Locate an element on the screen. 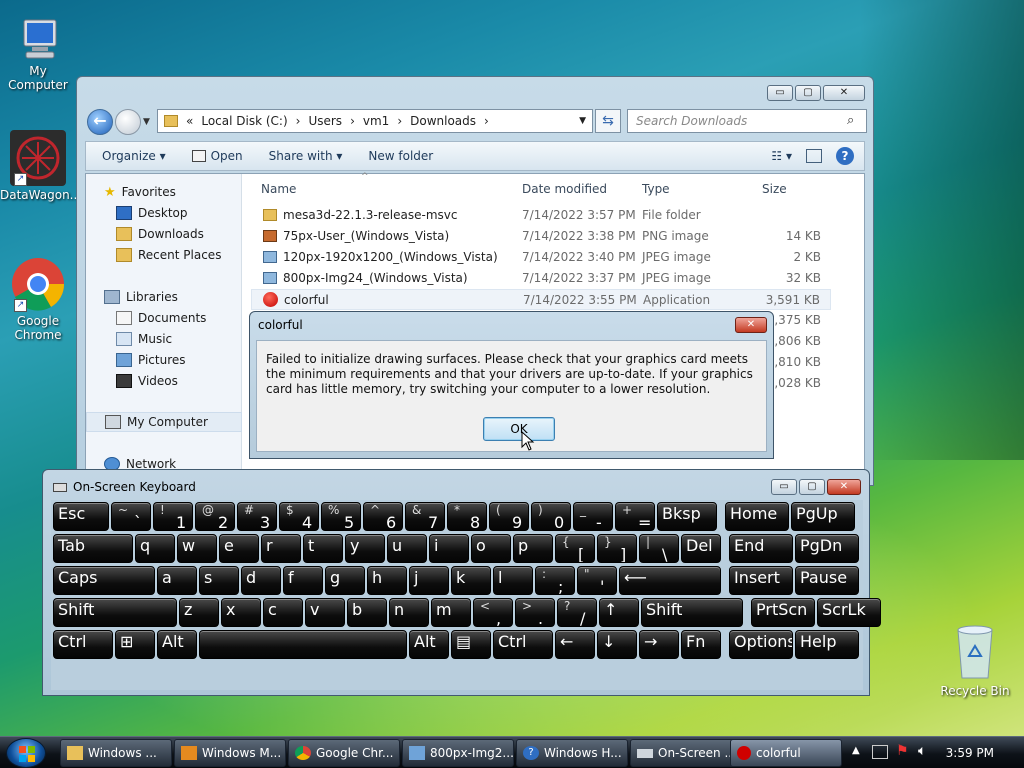 Image resolution: width=1024 pixels, height=768 pixels. key-0-4: #3 is located at coordinates (257, 516).